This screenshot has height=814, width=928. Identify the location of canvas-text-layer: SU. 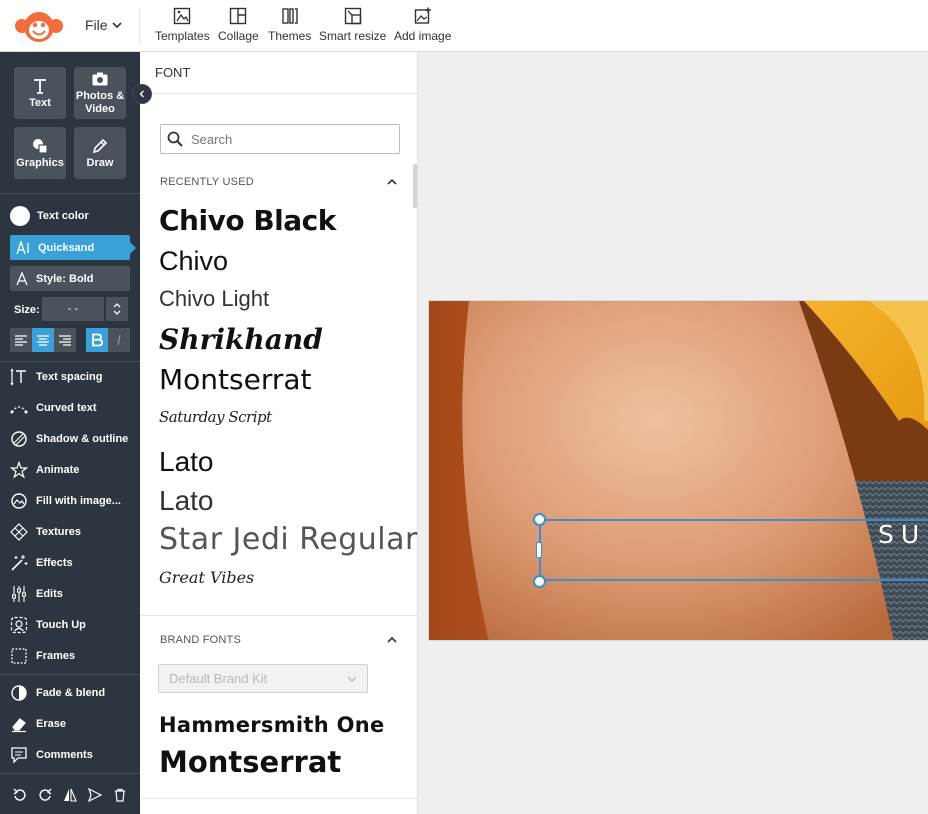
(902, 534).